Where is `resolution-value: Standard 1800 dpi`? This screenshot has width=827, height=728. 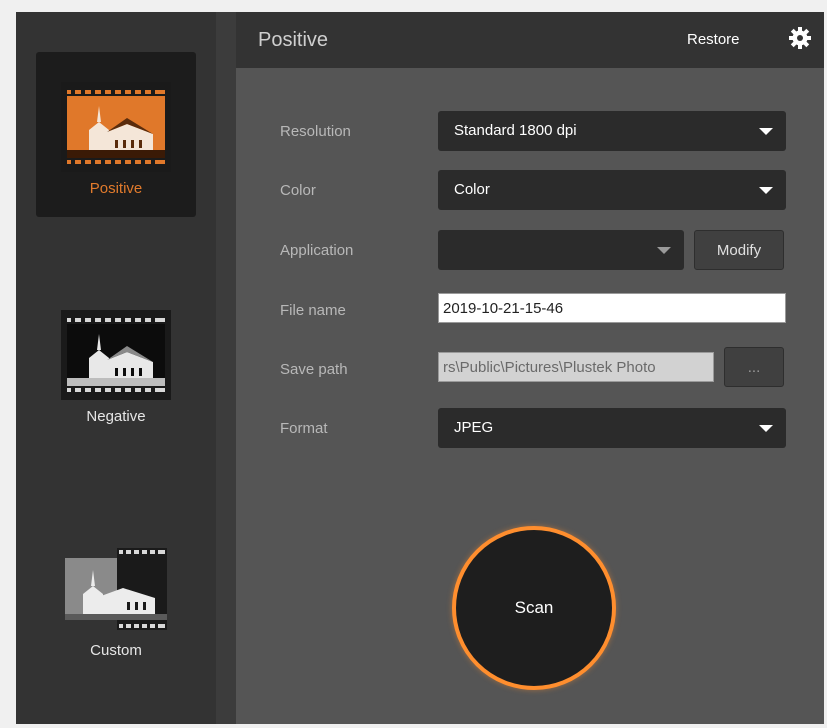
resolution-value: Standard 1800 dpi is located at coordinates (515, 130).